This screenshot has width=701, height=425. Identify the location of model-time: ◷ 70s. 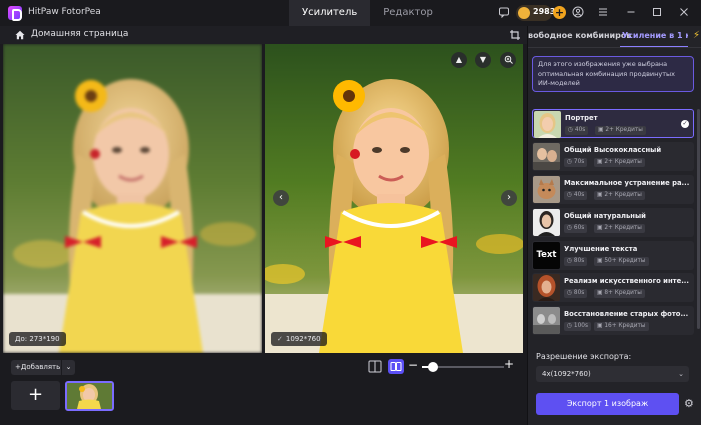
(576, 162).